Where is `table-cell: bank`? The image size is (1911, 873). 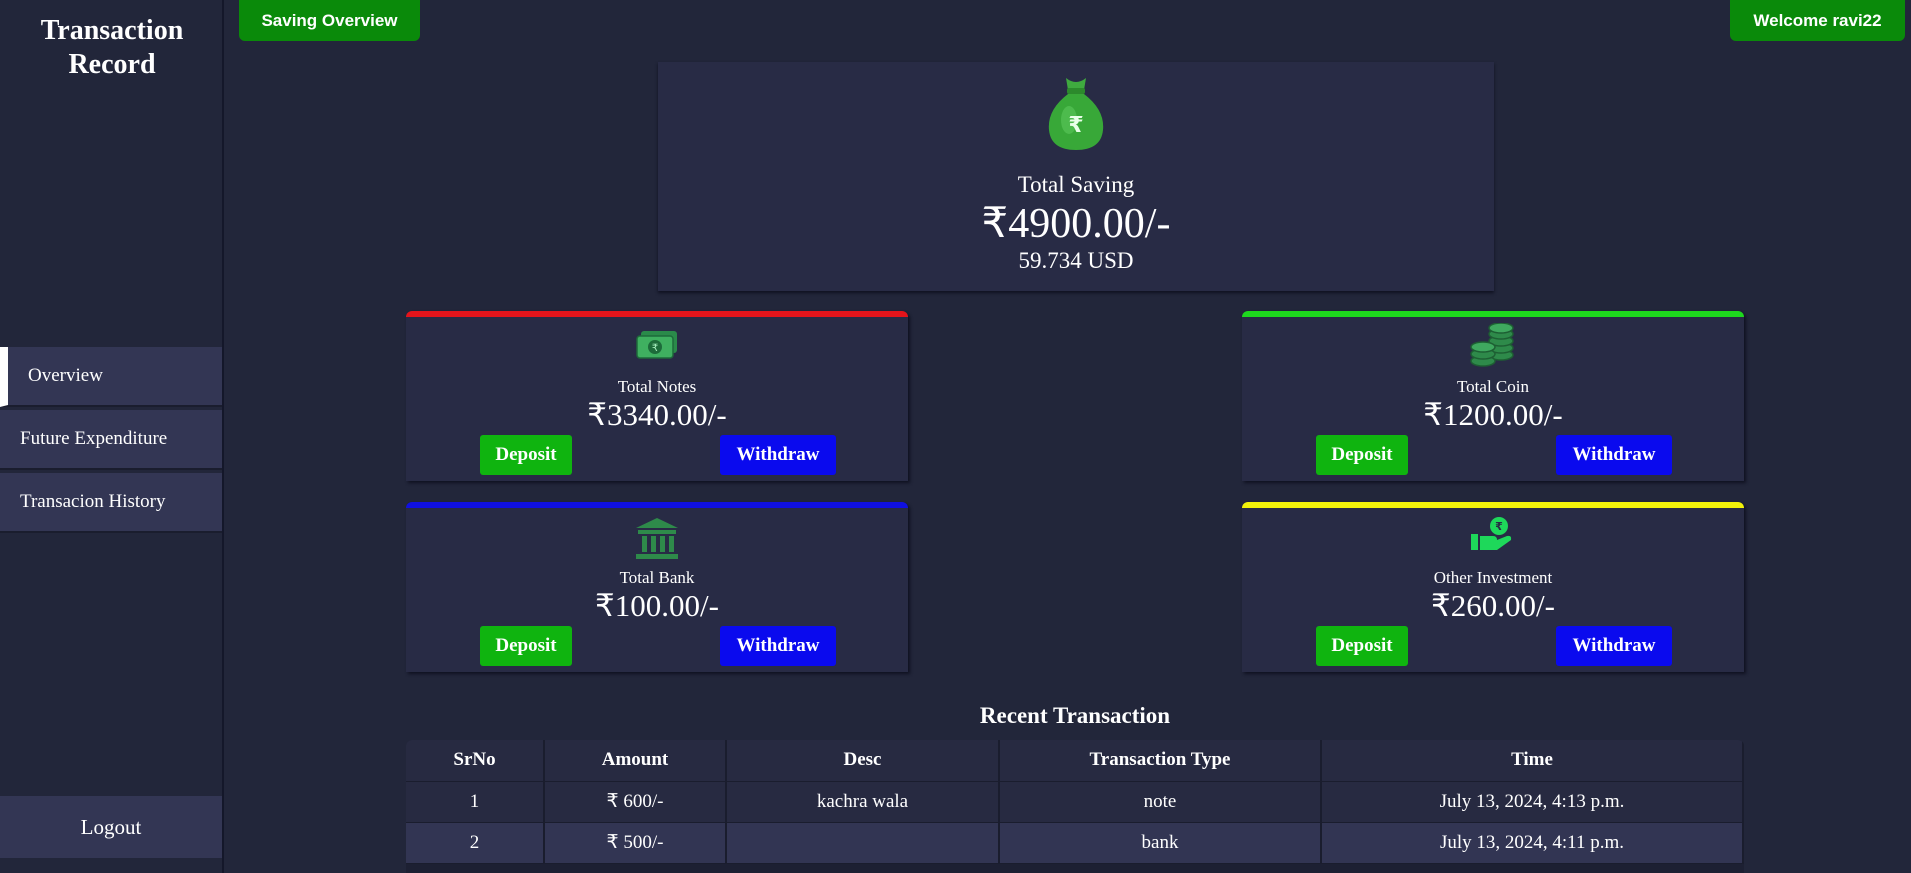
table-cell: bank is located at coordinates (1160, 843).